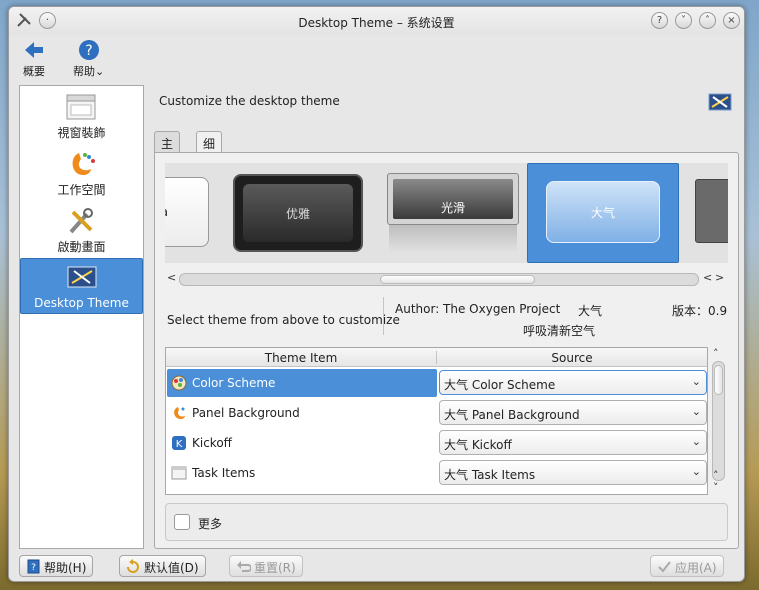 The height and width of the screenshot is (590, 759). What do you see at coordinates (376, 60) in the screenshot?
I see `toolbar: 概要 ? 帮助⌄` at bounding box center [376, 60].